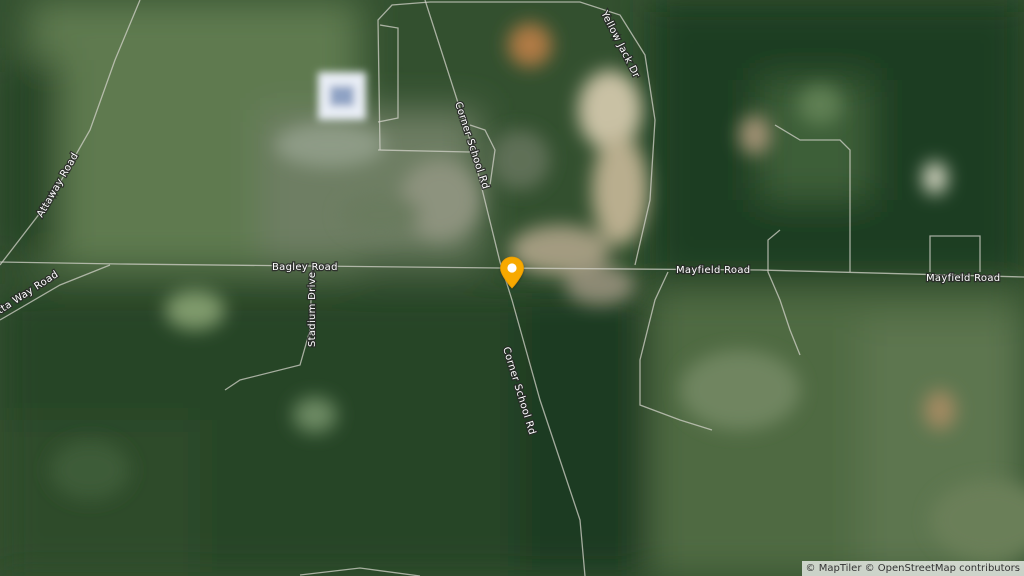 The width and height of the screenshot is (1024, 576). Describe the element at coordinates (342, 96) in the screenshot. I see `building-layer` at that location.